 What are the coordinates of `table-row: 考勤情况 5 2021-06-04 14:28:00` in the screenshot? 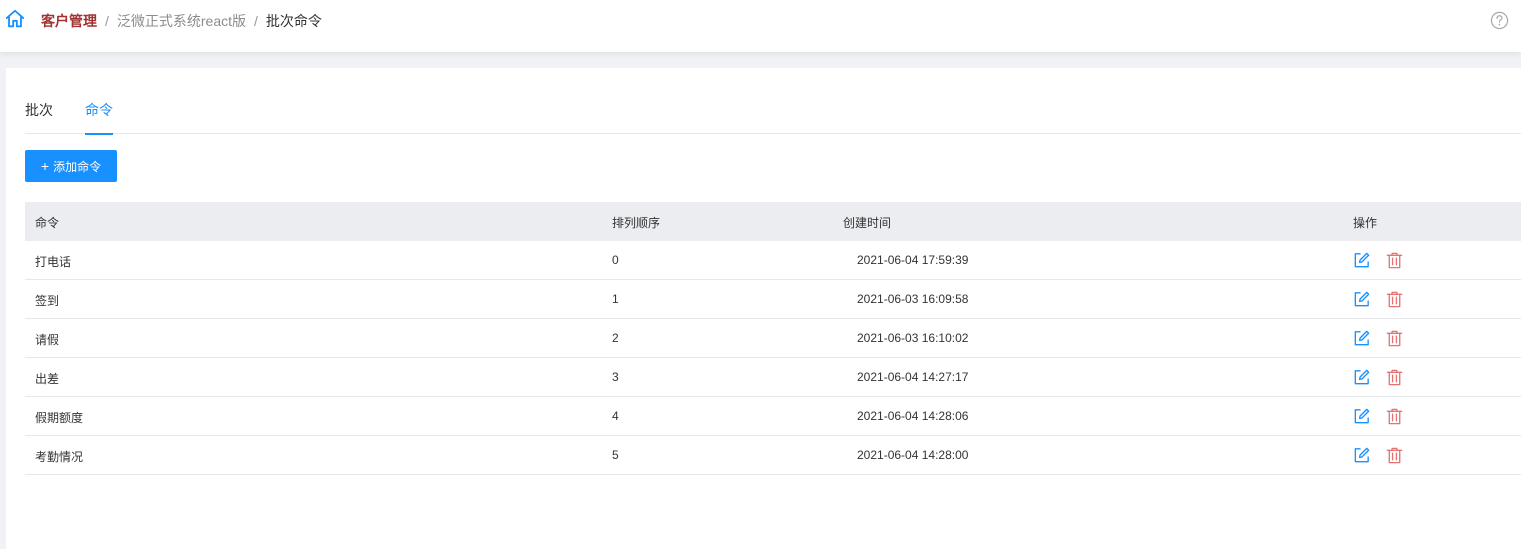 It's located at (773, 455).